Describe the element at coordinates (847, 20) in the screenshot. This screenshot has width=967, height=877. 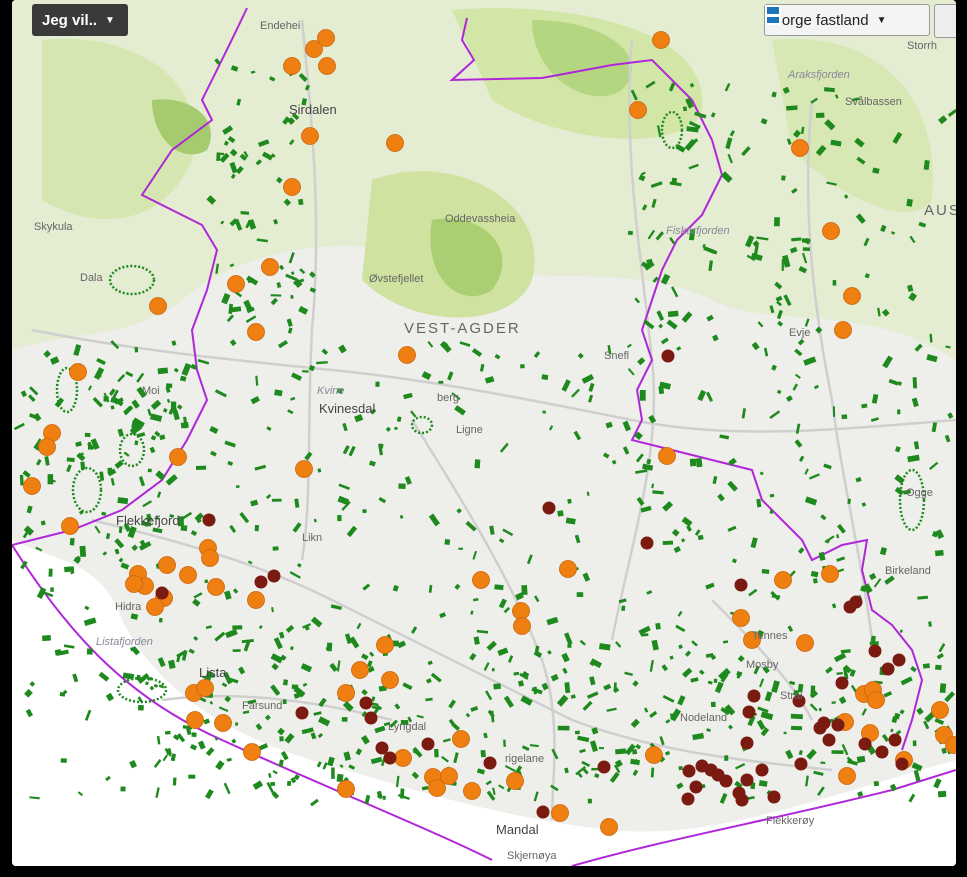
I see `region-select: Norge fastland ▼` at that location.